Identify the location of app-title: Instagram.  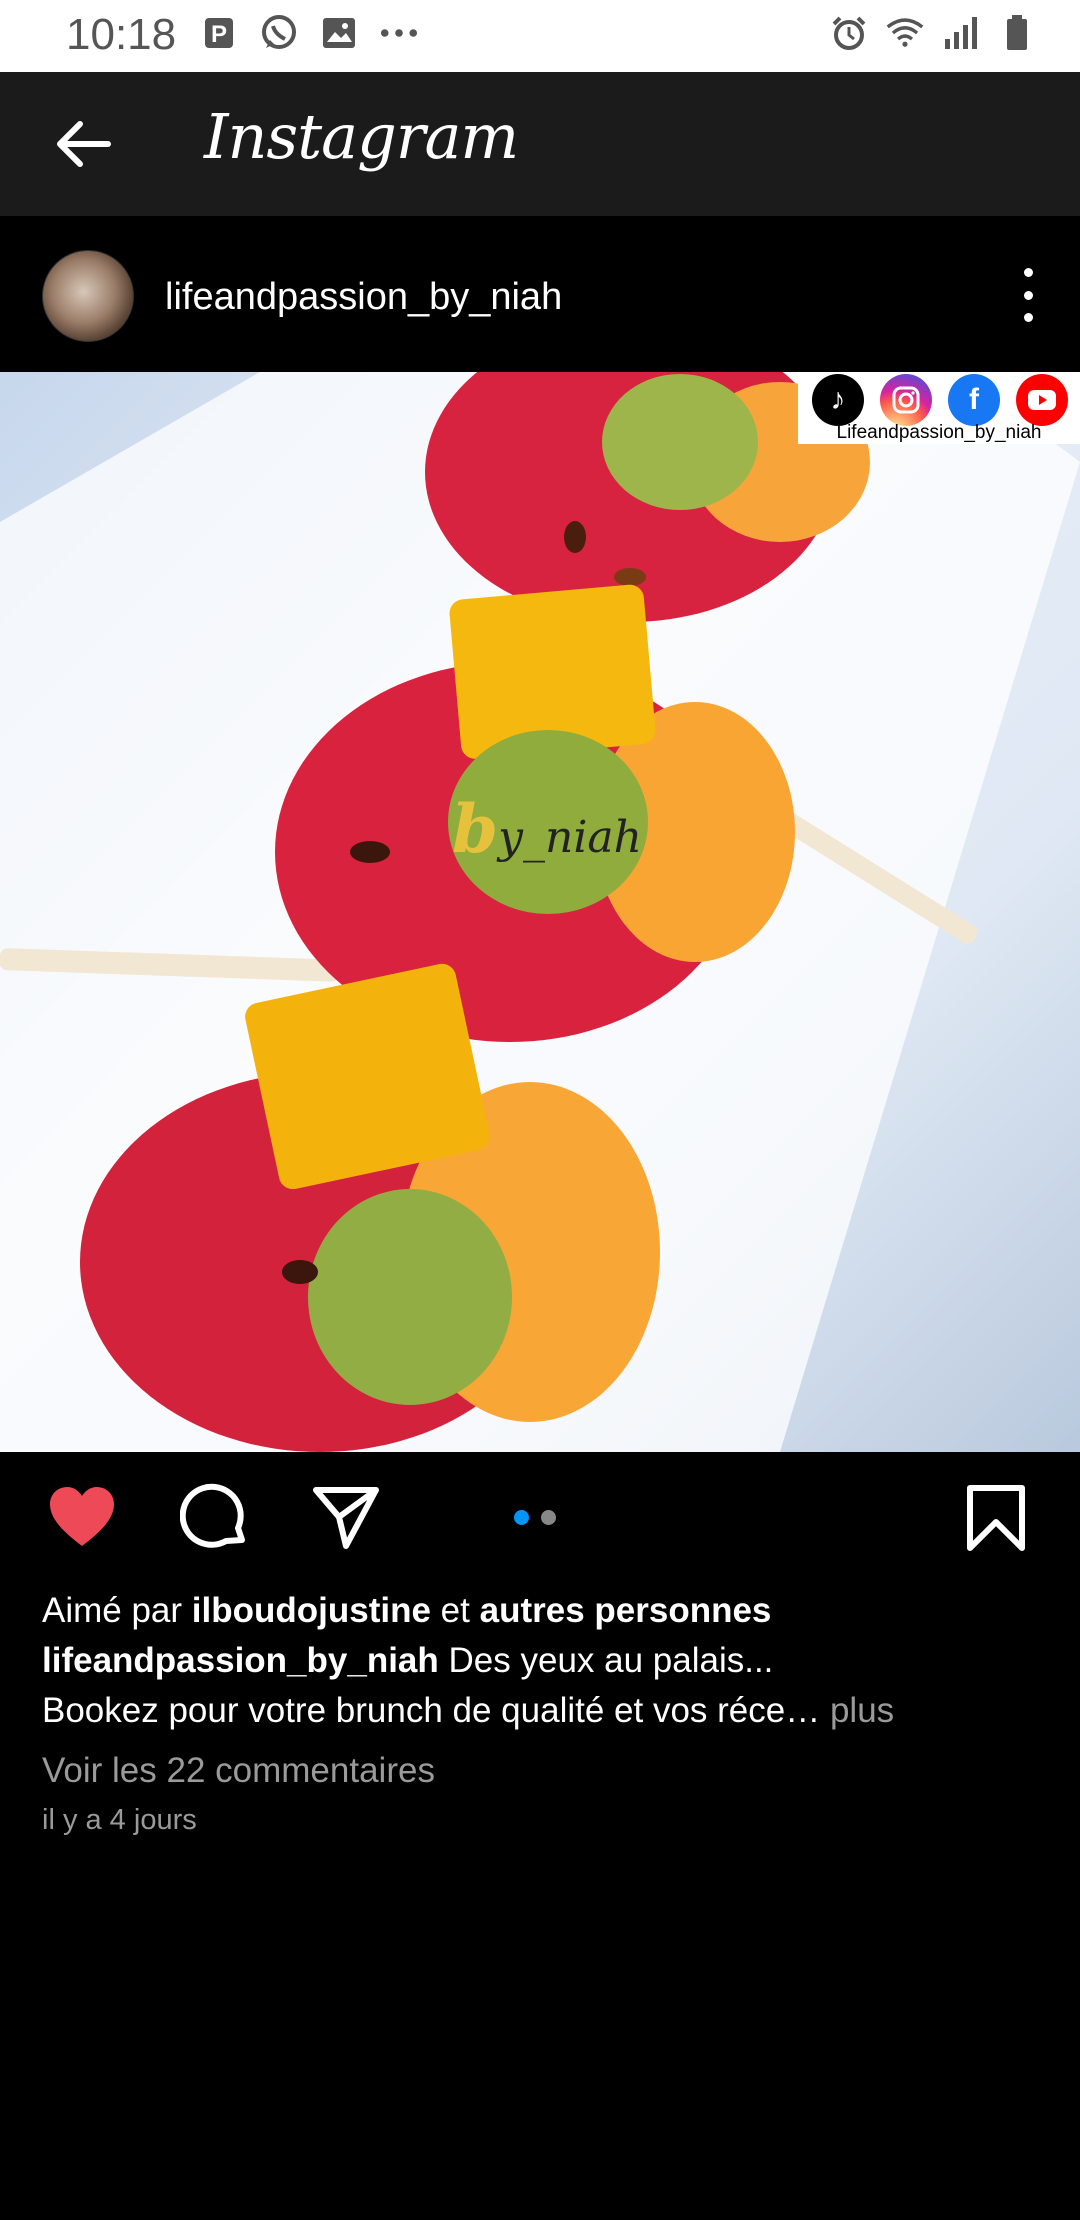
(361, 136).